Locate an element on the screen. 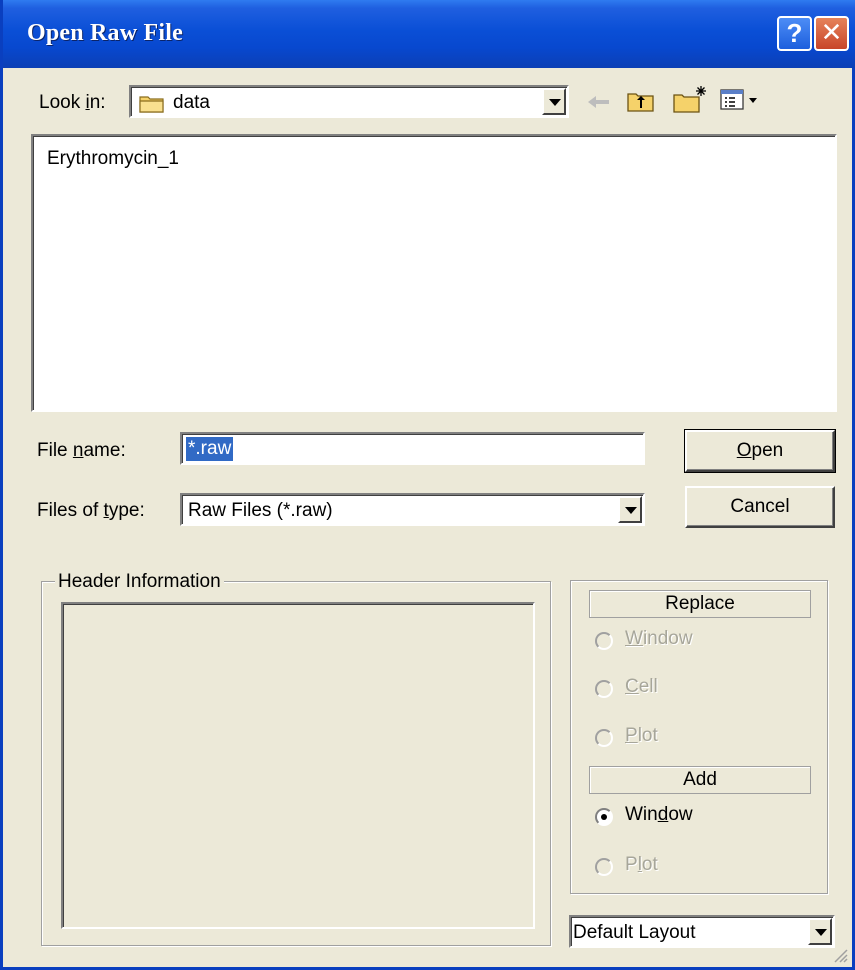  file-list-item: Erythromycin_1 is located at coordinates (113, 159).